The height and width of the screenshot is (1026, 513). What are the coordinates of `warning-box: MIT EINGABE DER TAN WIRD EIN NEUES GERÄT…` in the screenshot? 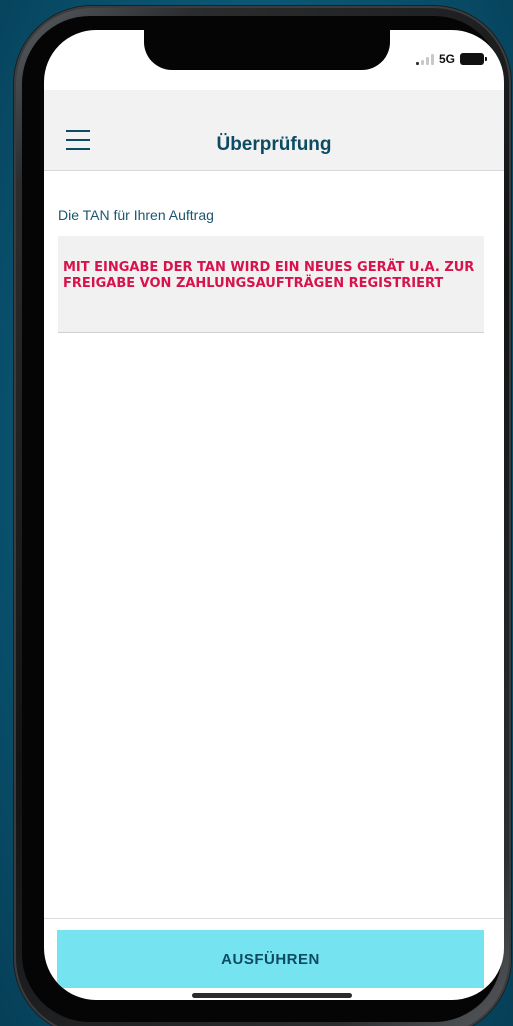 It's located at (271, 284).